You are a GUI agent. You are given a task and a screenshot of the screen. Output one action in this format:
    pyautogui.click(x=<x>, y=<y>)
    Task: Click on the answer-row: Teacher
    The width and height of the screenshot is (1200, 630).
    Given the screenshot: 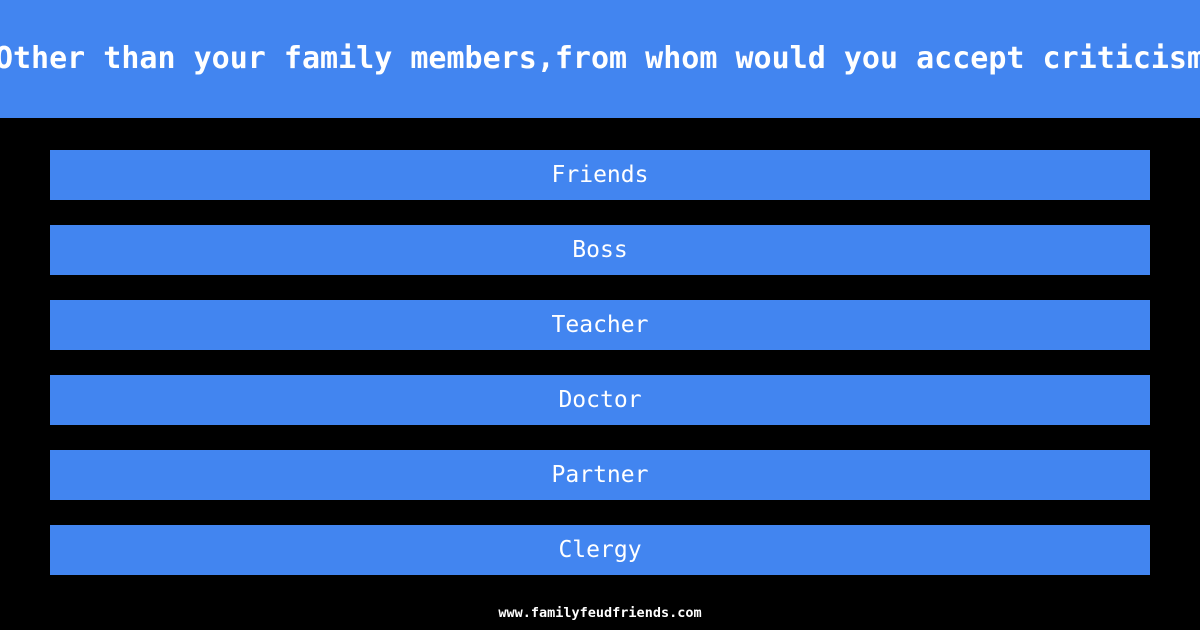 What is the action you would take?
    pyautogui.click(x=600, y=325)
    